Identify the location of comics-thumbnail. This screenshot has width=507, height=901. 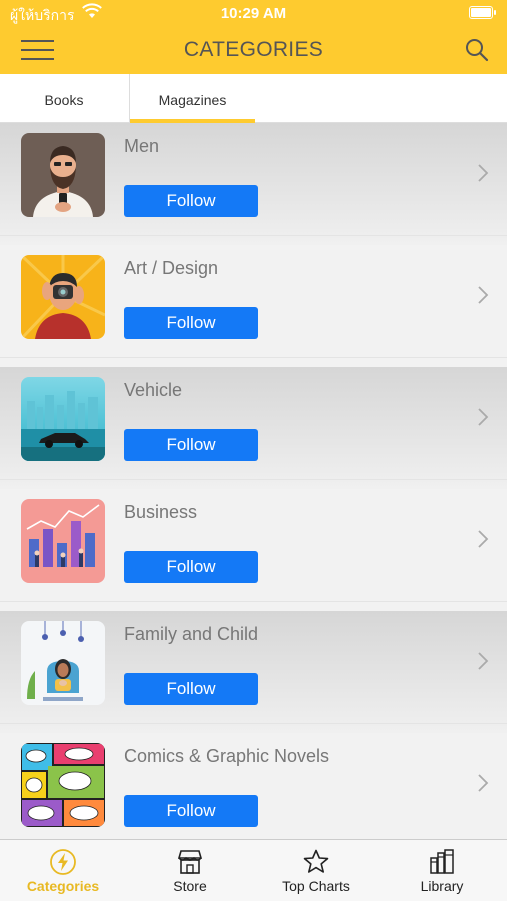
(63, 785).